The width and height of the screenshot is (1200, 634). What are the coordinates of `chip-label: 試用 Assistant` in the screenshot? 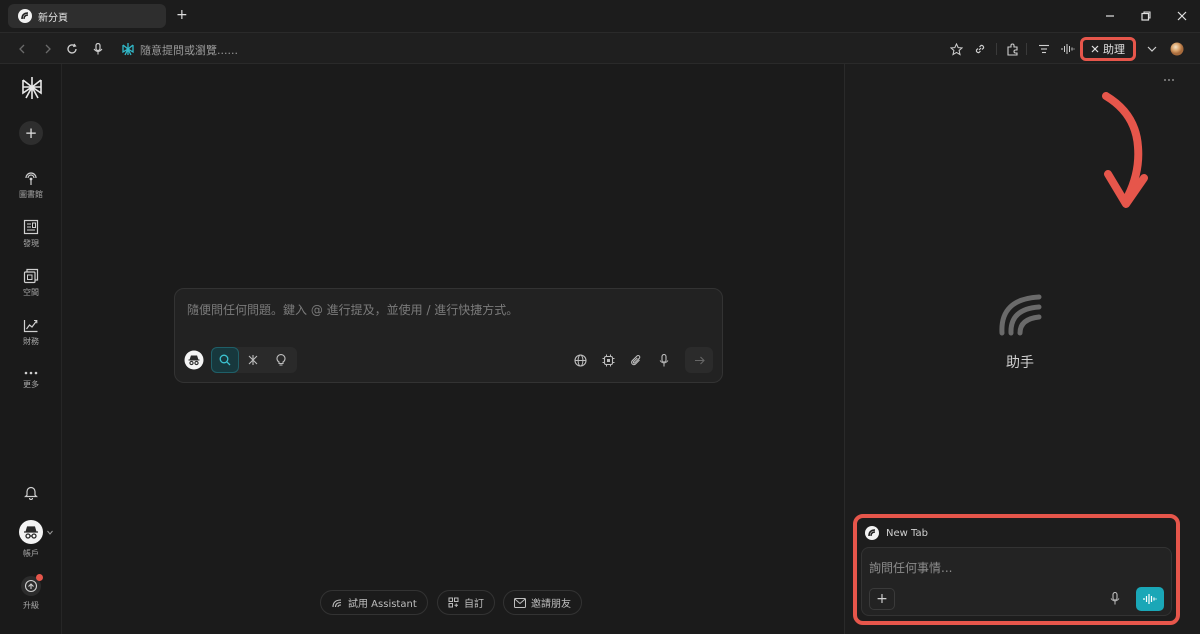 It's located at (382, 604).